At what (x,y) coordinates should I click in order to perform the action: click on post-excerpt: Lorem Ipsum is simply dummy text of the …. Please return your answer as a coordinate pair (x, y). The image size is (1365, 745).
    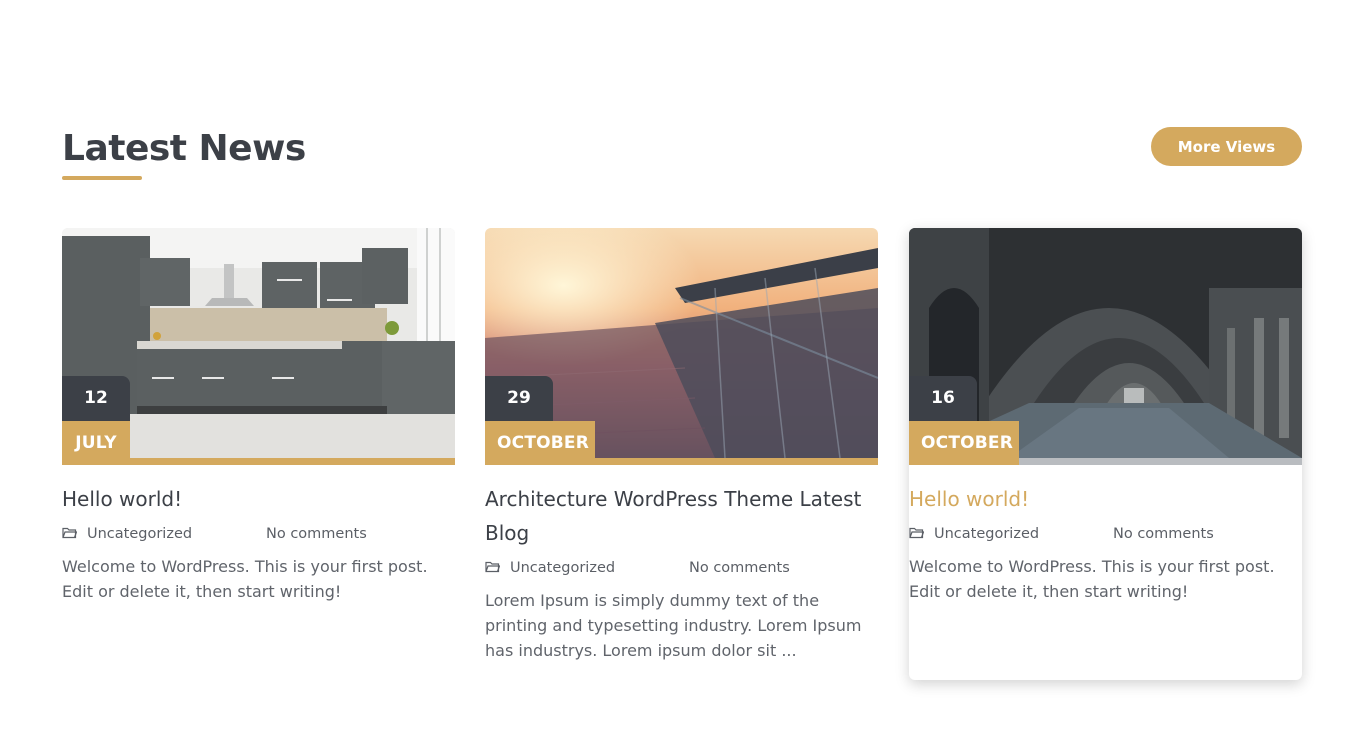
    Looking at the image, I should click on (673, 625).